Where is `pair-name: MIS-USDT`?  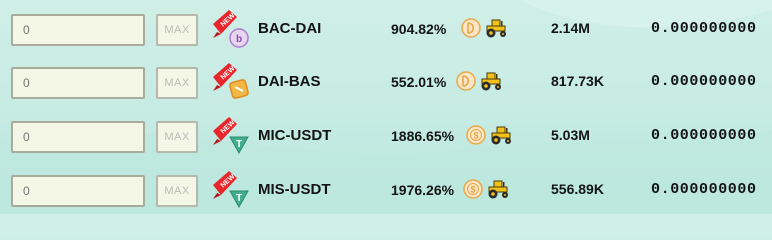
pair-name: MIS-USDT is located at coordinates (294, 189).